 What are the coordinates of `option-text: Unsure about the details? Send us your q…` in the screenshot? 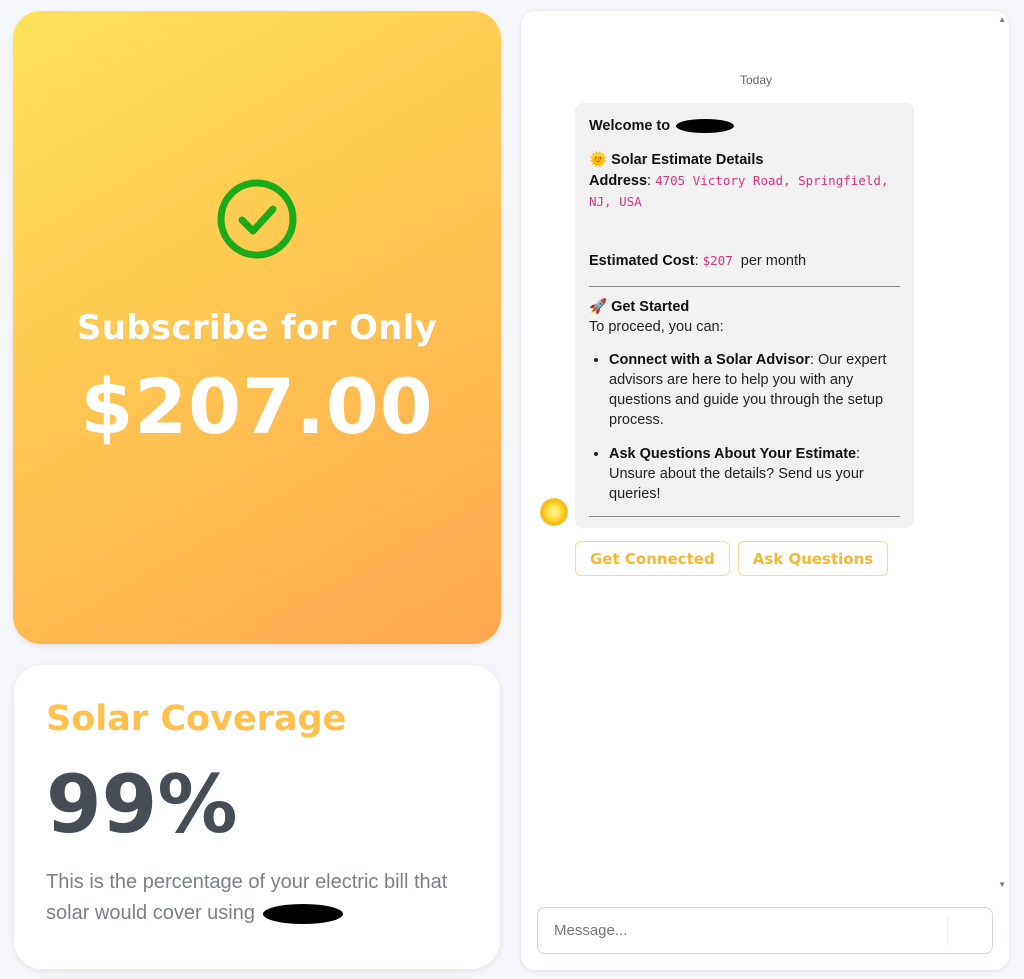 It's located at (736, 484).